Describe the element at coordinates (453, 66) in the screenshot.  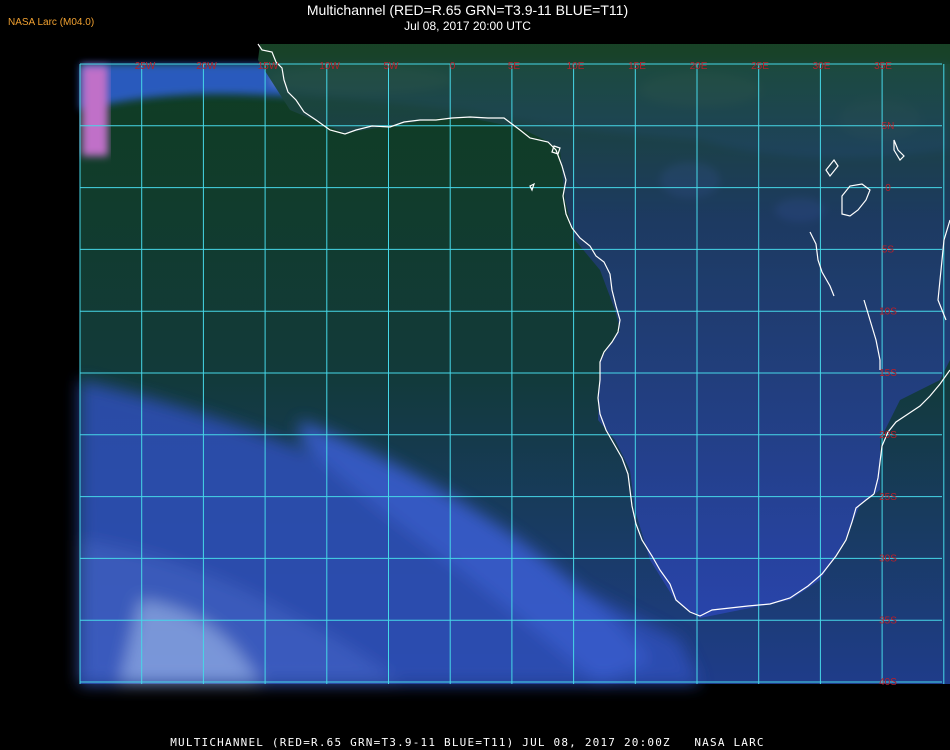
I see `longitude-label: 0` at that location.